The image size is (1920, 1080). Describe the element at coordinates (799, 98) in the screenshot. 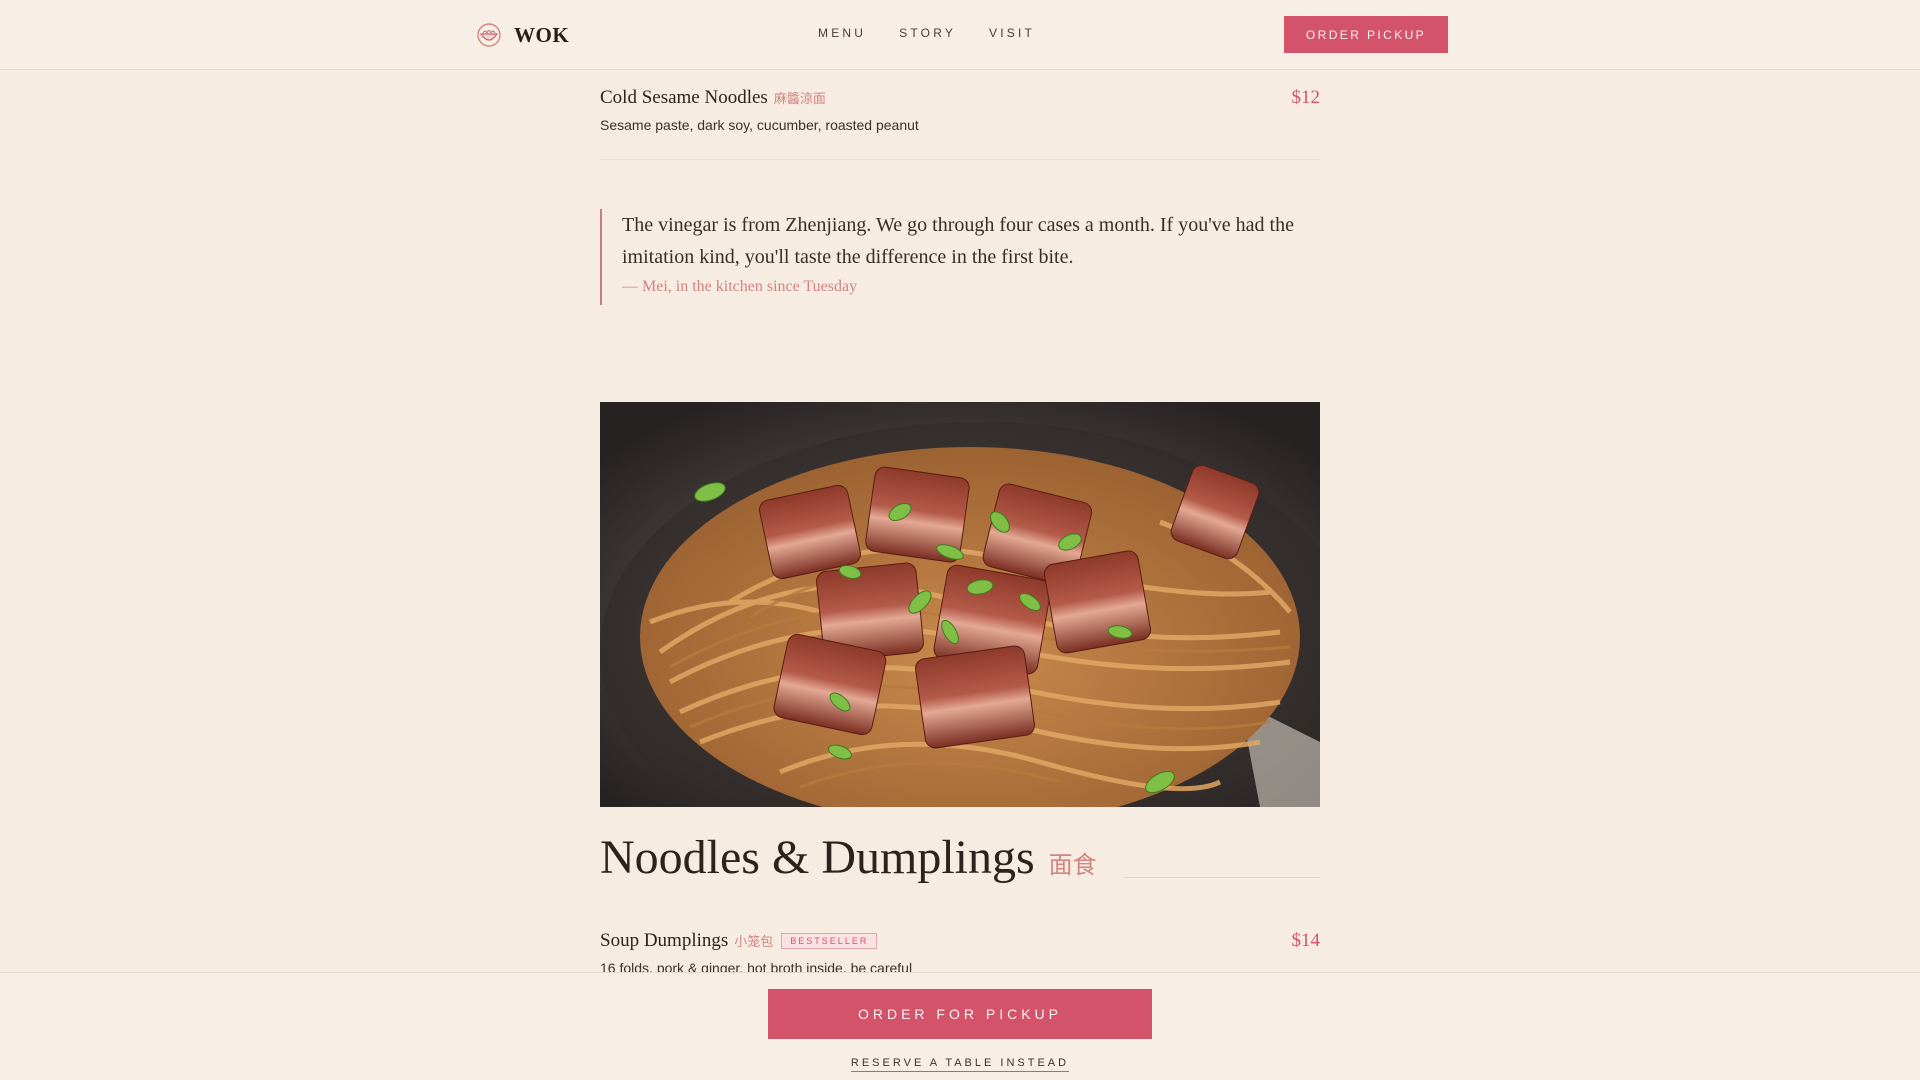

I see `item-chinese-name: 麻醬涼面` at that location.